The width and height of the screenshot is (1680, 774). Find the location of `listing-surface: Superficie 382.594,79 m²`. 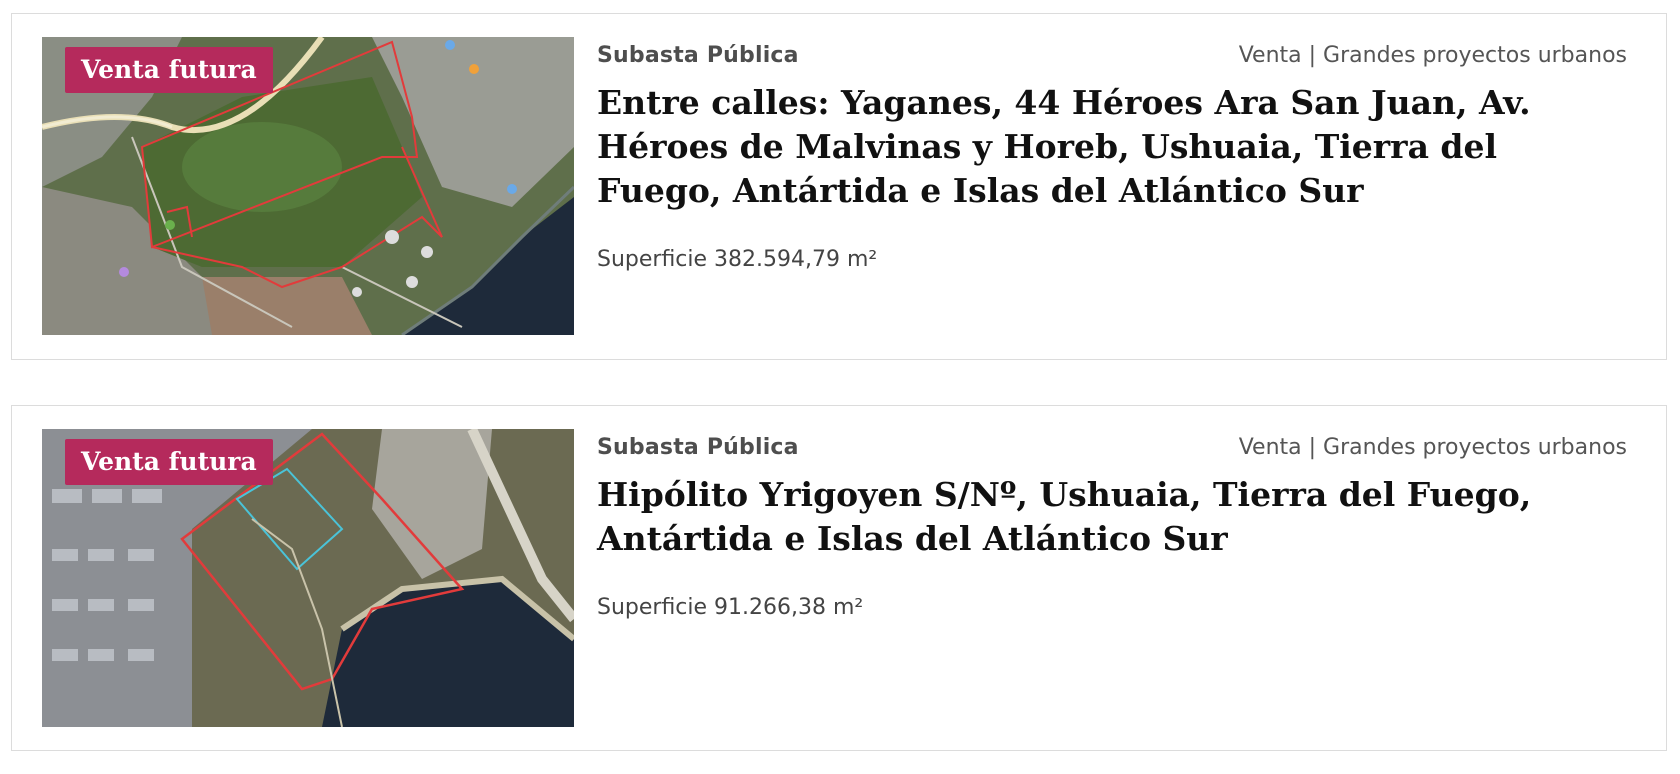

listing-surface: Superficie 382.594,79 m² is located at coordinates (737, 259).